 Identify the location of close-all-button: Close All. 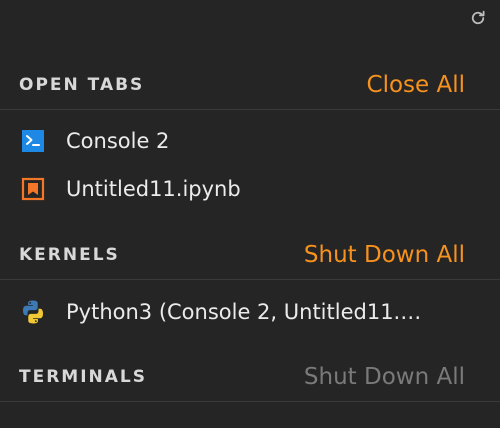
(416, 85).